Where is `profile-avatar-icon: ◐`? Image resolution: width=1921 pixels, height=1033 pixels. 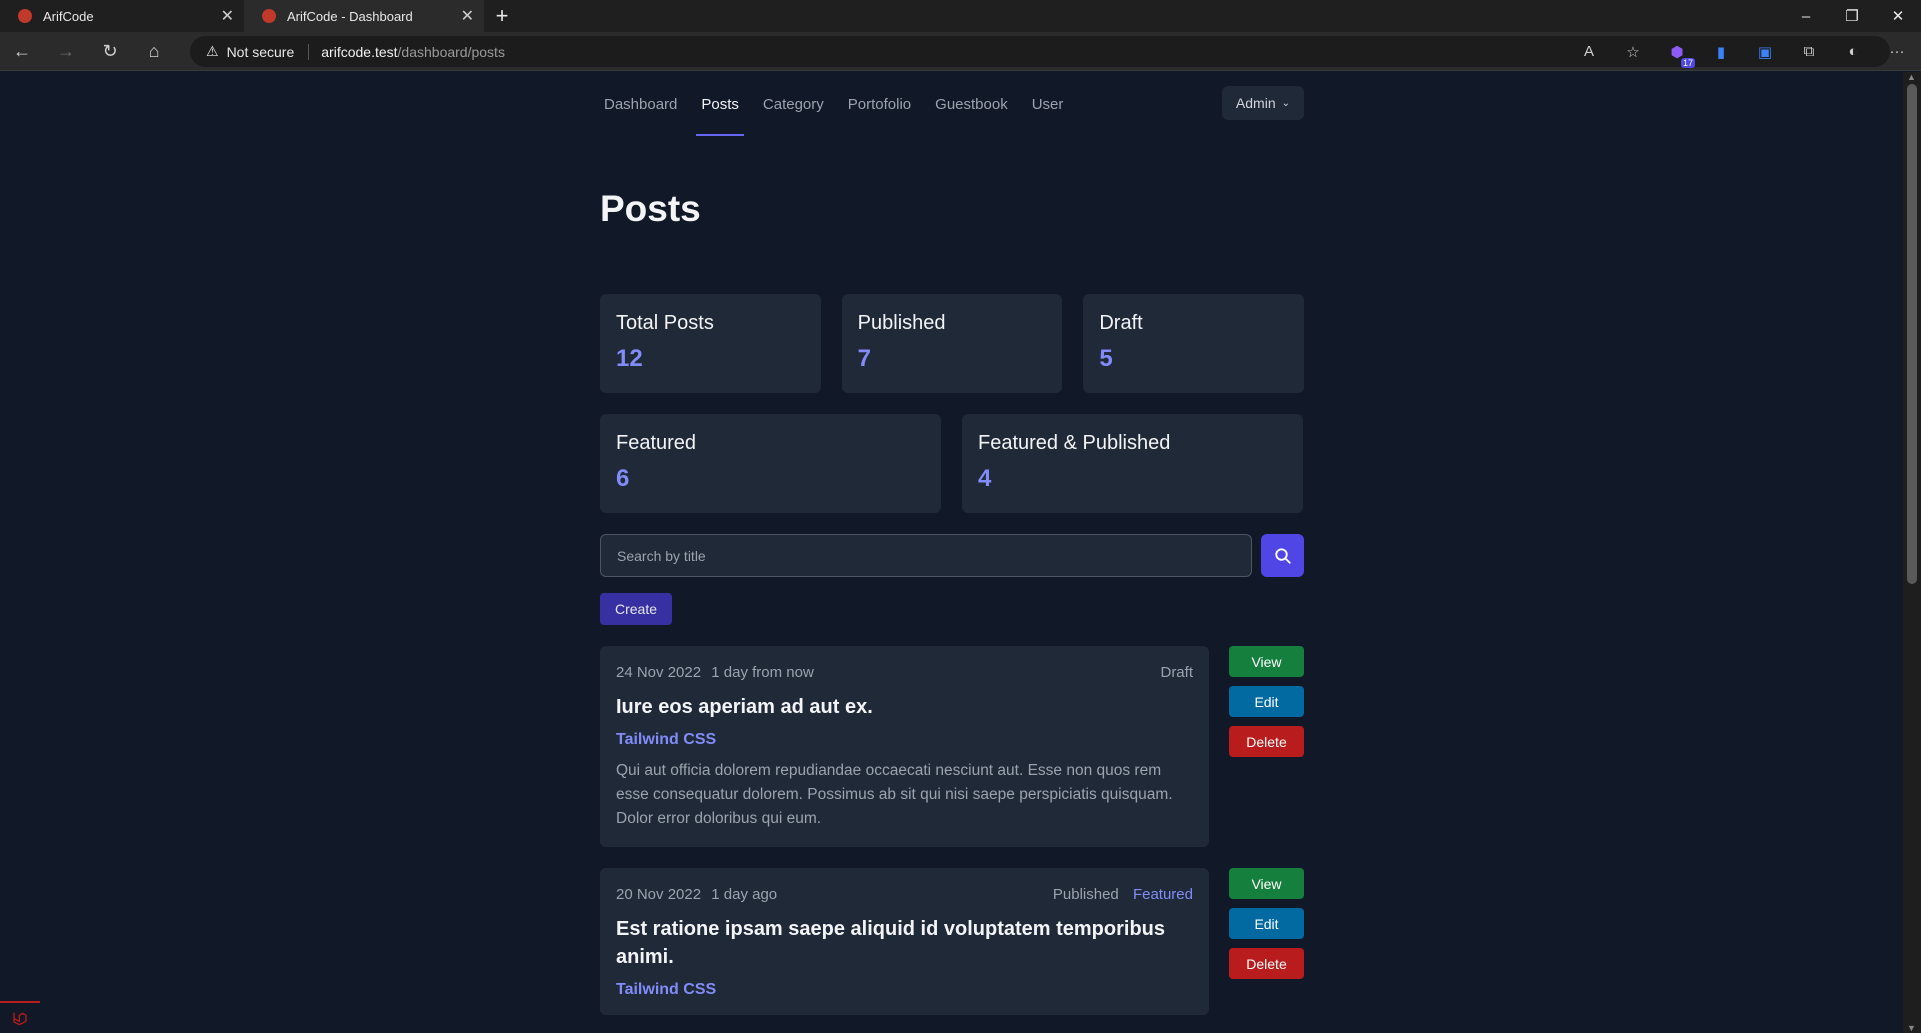
profile-avatar-icon: ◐ is located at coordinates (1853, 52).